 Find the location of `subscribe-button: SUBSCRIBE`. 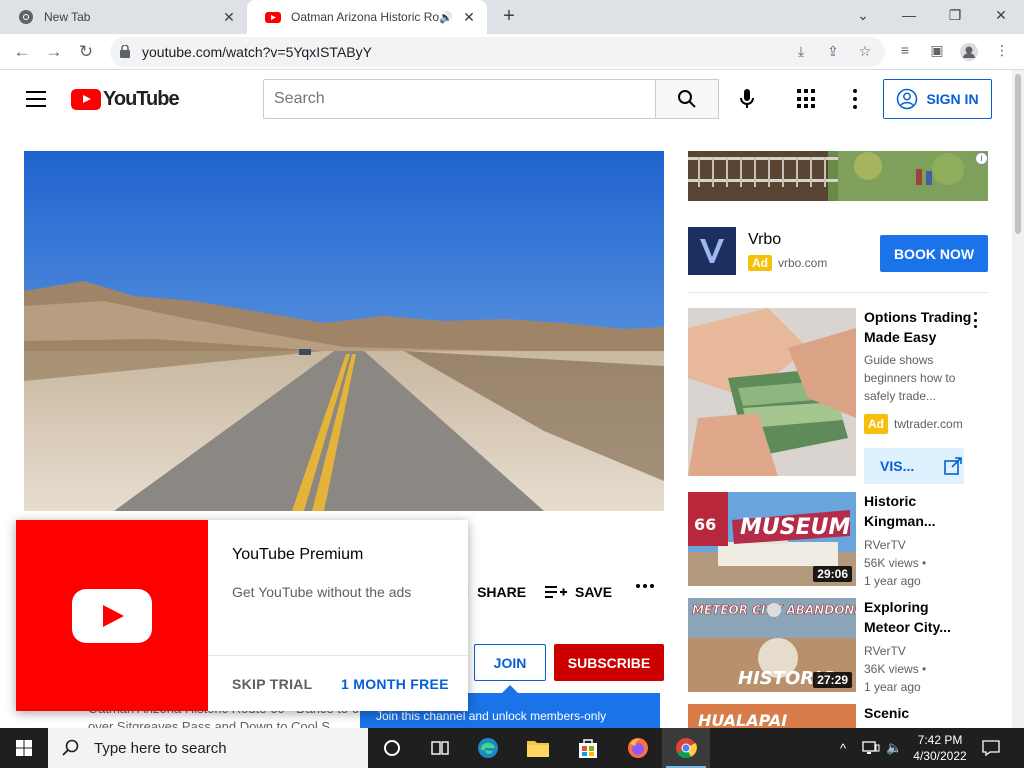

subscribe-button: SUBSCRIBE is located at coordinates (609, 662).